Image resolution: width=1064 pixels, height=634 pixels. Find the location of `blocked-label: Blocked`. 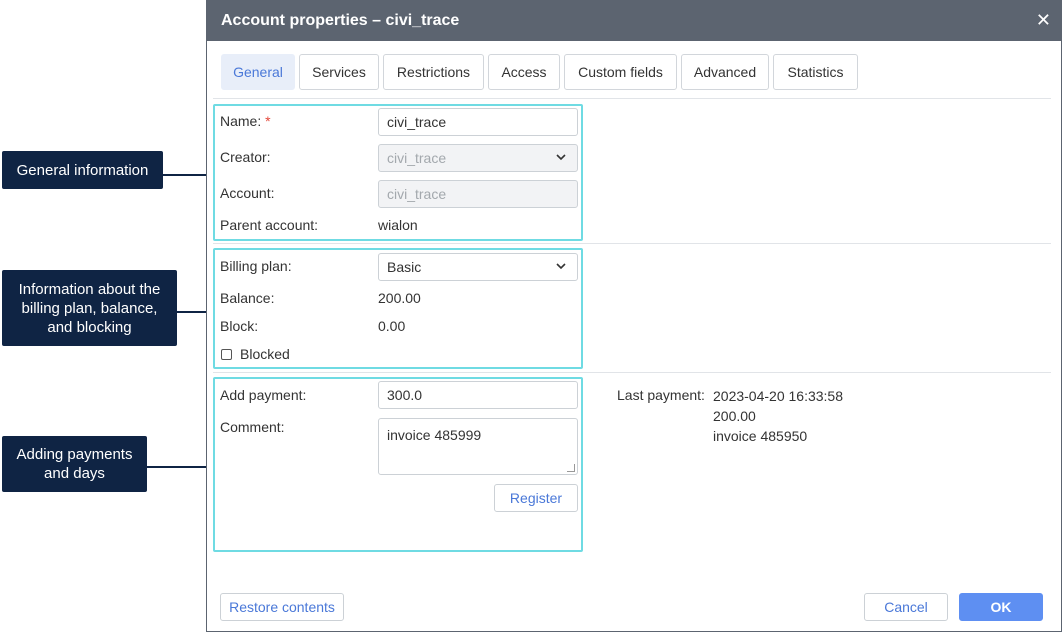

blocked-label: Blocked is located at coordinates (265, 354).